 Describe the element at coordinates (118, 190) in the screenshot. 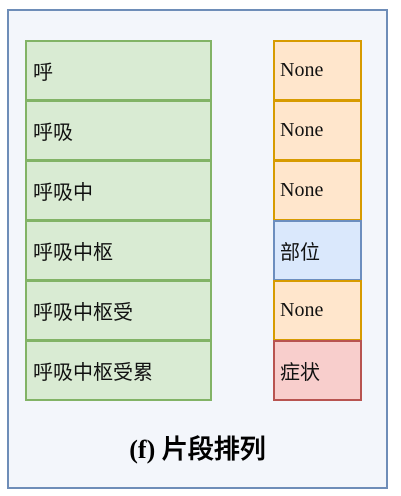

I see `segment-cell: 呼吸中` at that location.